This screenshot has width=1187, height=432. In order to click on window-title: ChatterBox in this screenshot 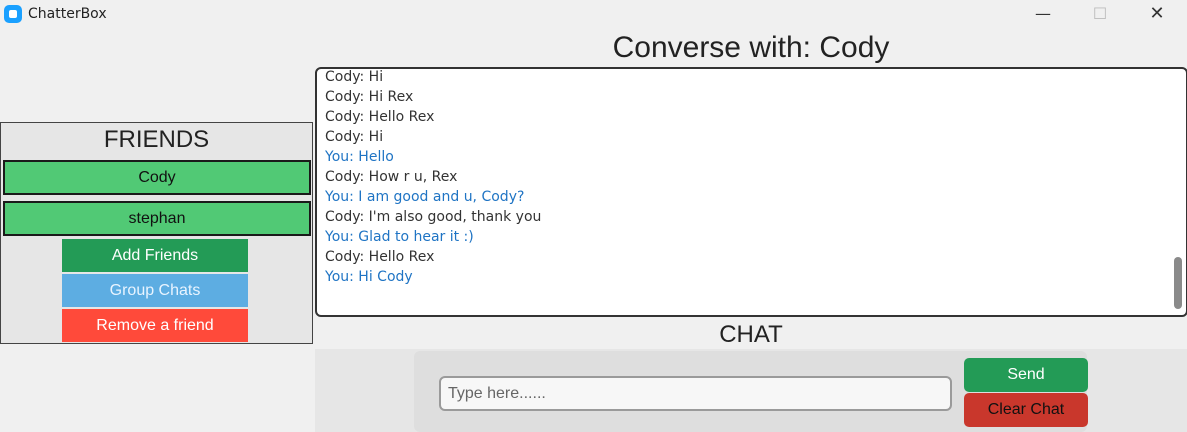, I will do `click(67, 14)`.